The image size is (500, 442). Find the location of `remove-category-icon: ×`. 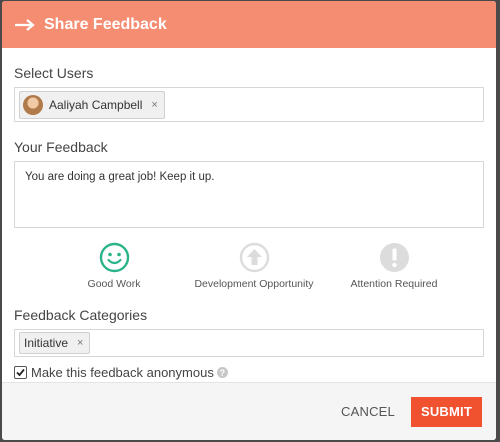

remove-category-icon: × is located at coordinates (80, 343).